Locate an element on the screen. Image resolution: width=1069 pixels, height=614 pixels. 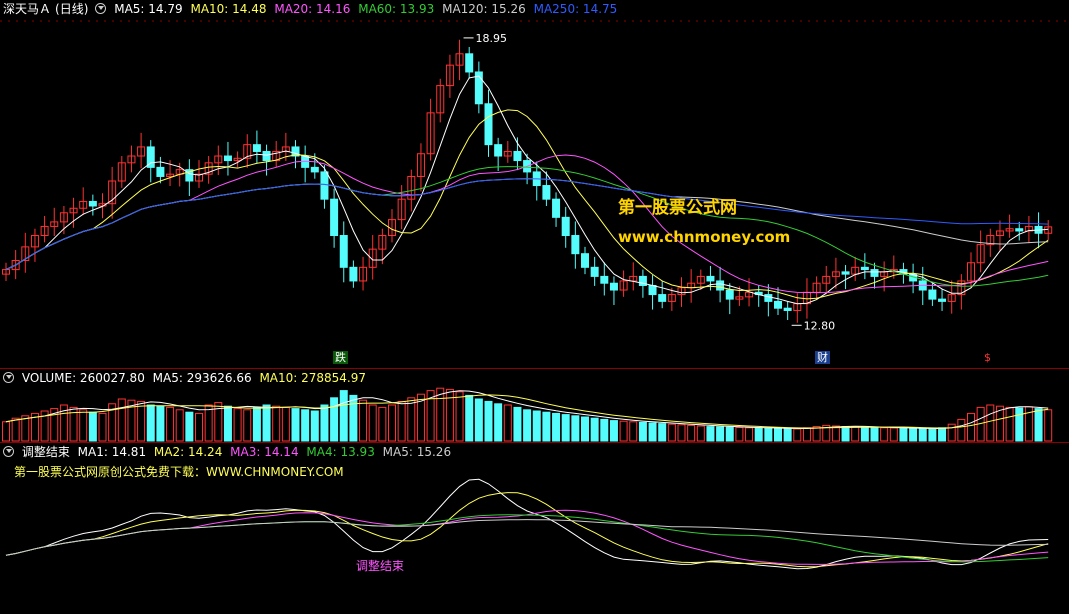
watermark-url: www.chnmoney.com is located at coordinates (704, 237).